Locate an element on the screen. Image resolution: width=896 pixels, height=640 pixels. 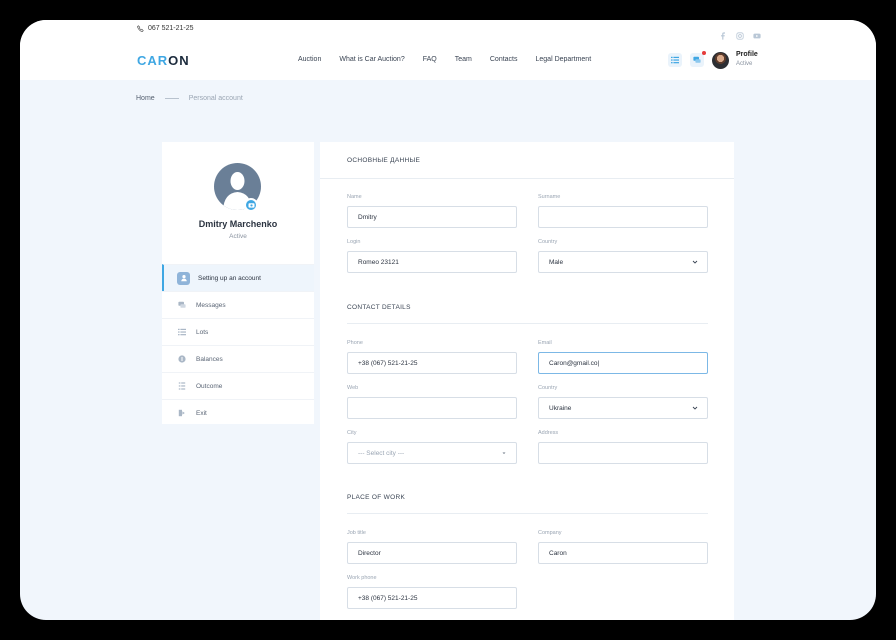
logo-text-a: CAR is located at coordinates (153, 60).